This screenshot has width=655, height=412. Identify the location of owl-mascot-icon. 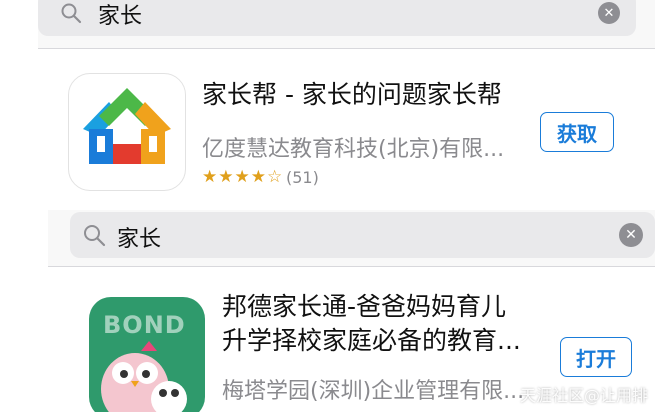
(144, 376).